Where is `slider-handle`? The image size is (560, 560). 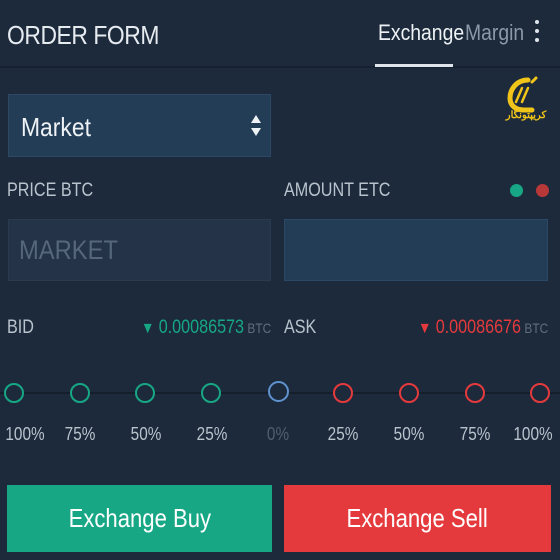
slider-handle is located at coordinates (278, 391).